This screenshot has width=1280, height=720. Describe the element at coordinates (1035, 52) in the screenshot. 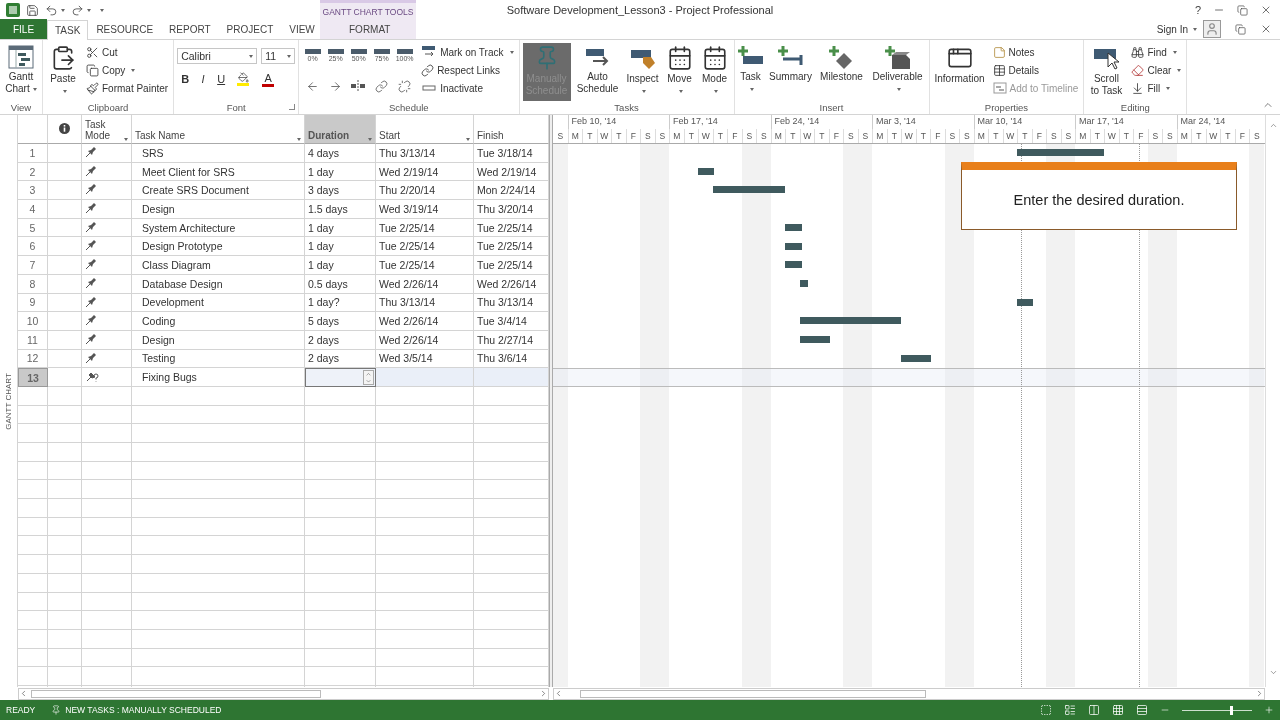

I see `notes-button: Notes` at that location.